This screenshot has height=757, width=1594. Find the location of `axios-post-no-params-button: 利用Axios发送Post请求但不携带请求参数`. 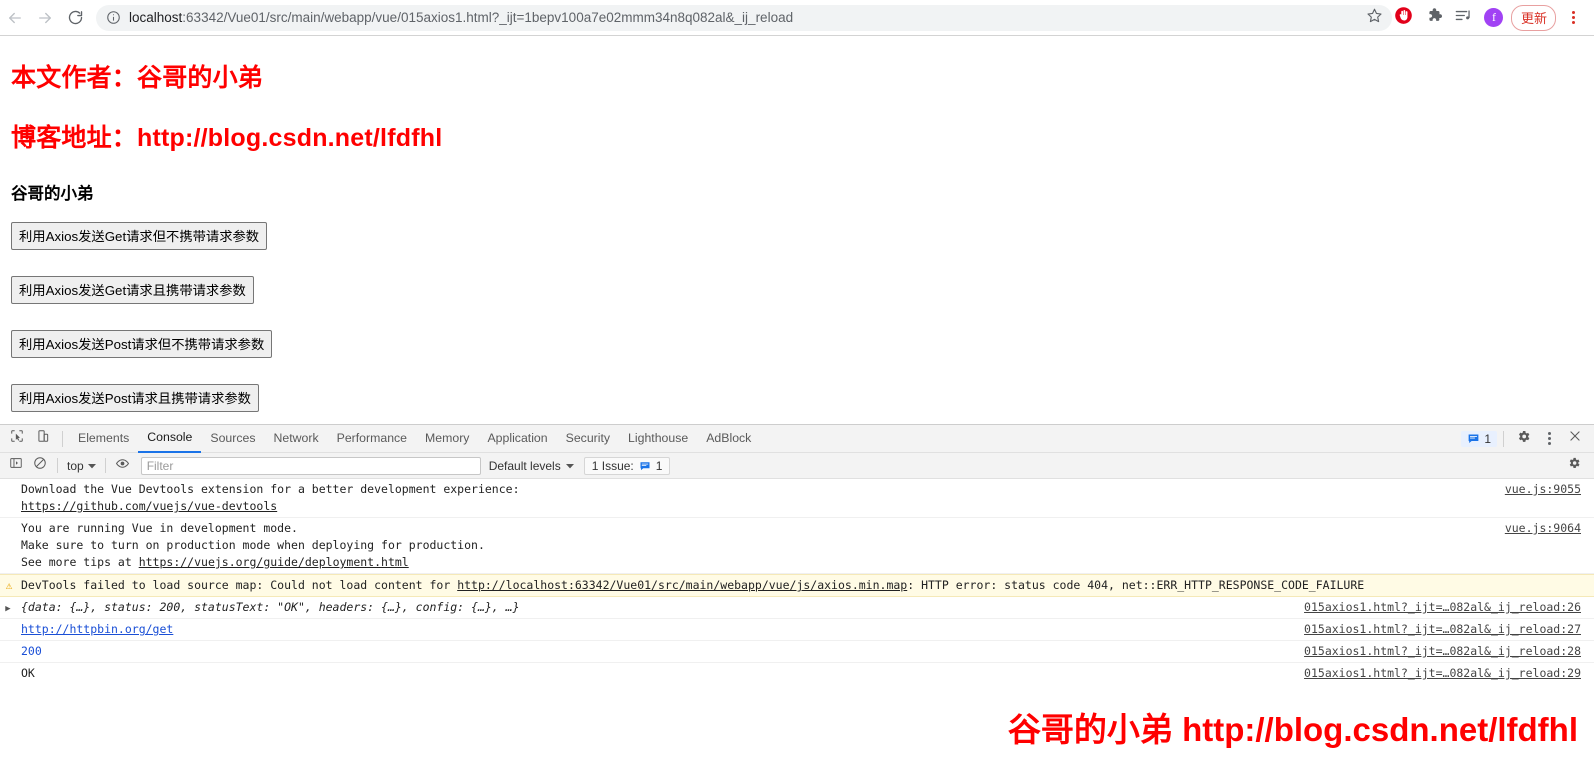

axios-post-no-params-button: 利用Axios发送Post请求但不携带请求参数 is located at coordinates (142, 344).